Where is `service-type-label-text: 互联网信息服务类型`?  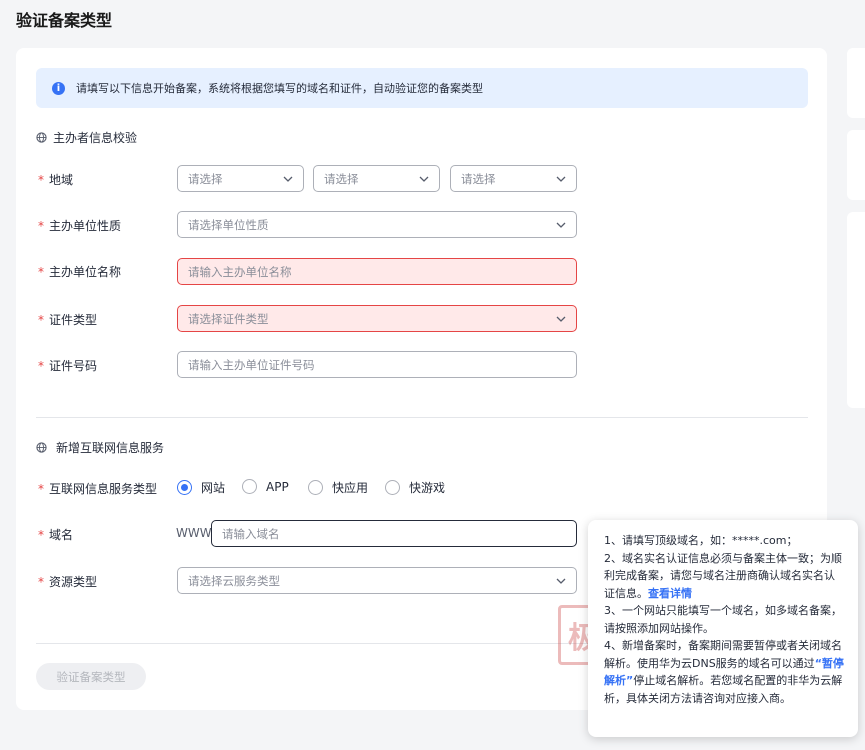 service-type-label-text: 互联网信息服务类型 is located at coordinates (103, 489).